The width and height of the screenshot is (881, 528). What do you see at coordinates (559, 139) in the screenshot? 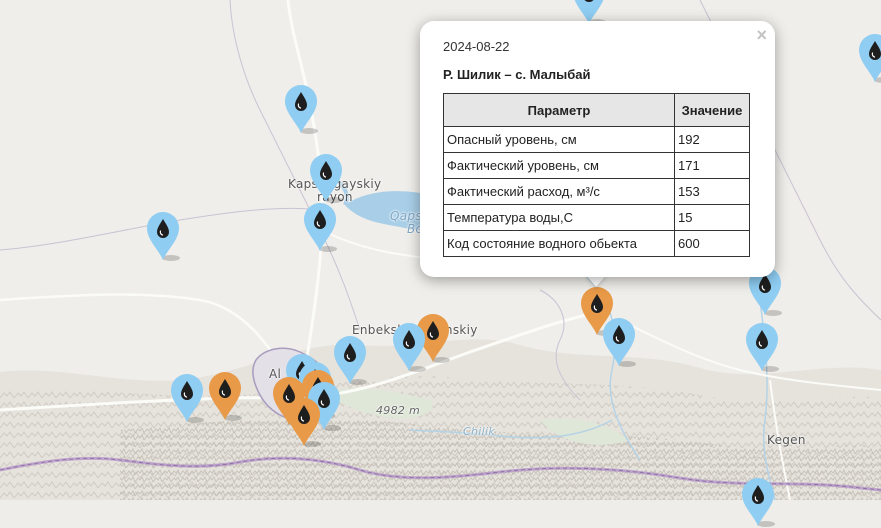
I see `parameter-name: Опасный уровень, см` at bounding box center [559, 139].